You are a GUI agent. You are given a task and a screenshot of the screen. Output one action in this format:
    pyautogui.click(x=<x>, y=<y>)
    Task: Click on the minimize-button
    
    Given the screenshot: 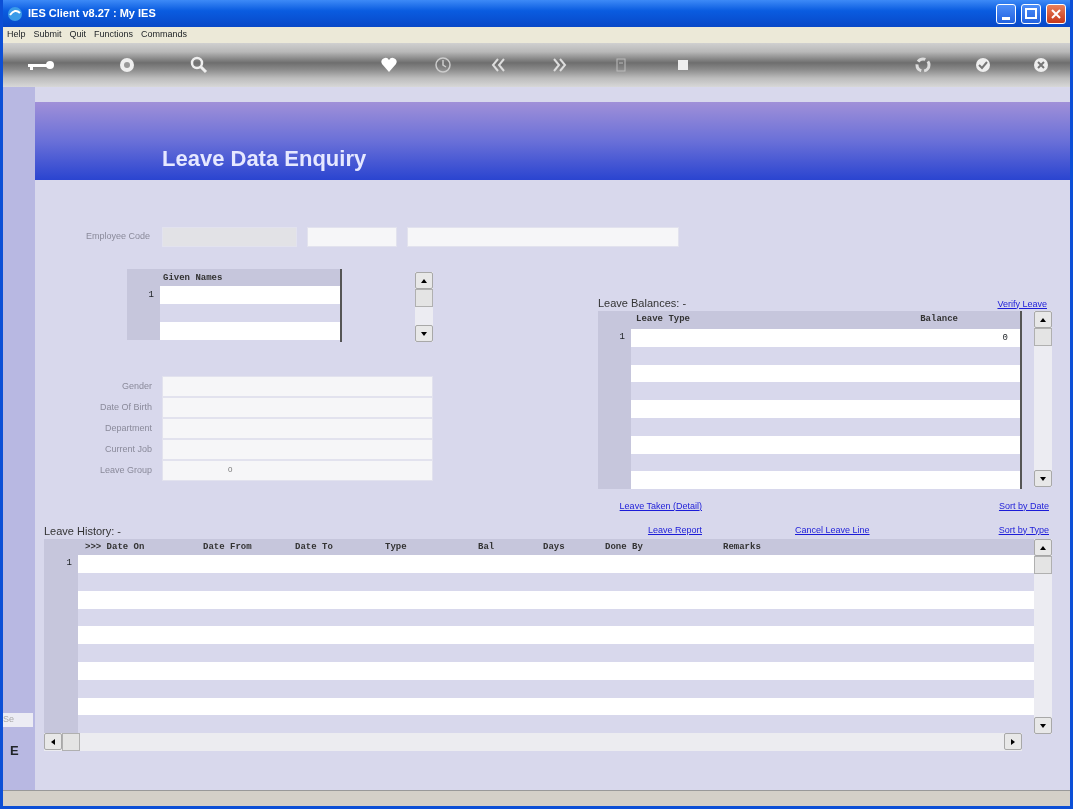 What is the action you would take?
    pyautogui.click(x=1006, y=13)
    